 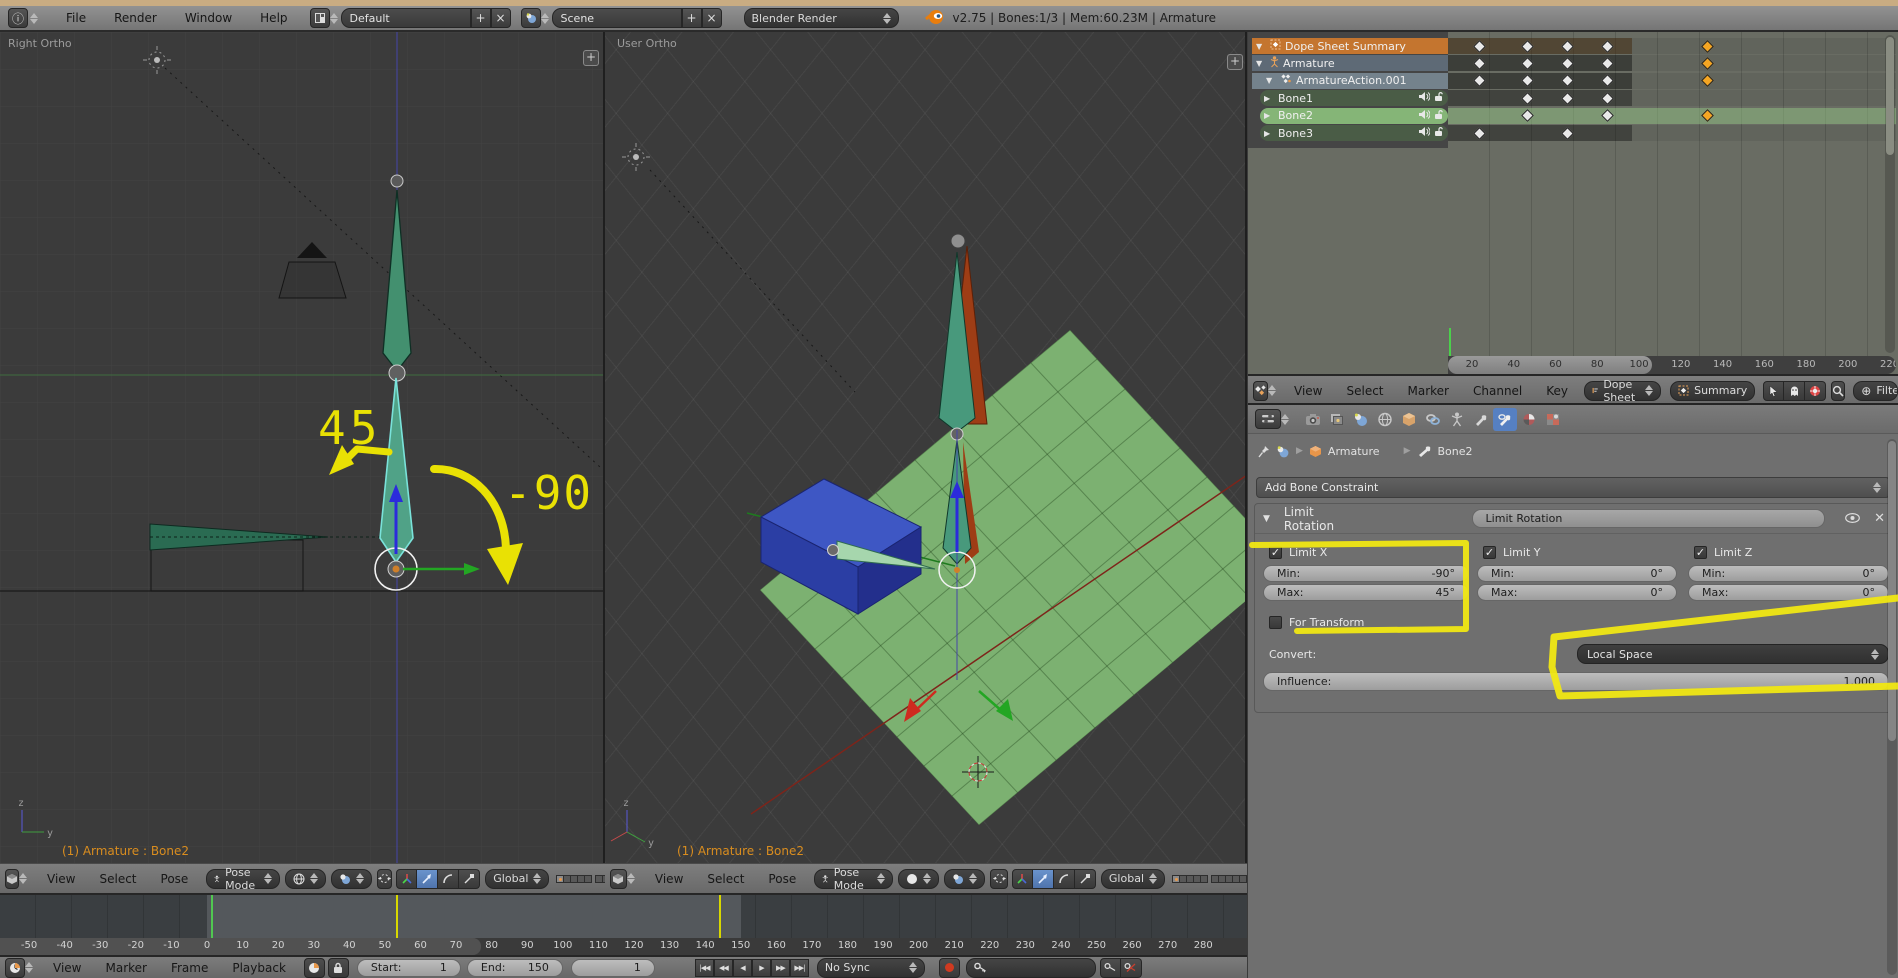 I want to click on tab-scene-icon, so click(x=1361, y=419).